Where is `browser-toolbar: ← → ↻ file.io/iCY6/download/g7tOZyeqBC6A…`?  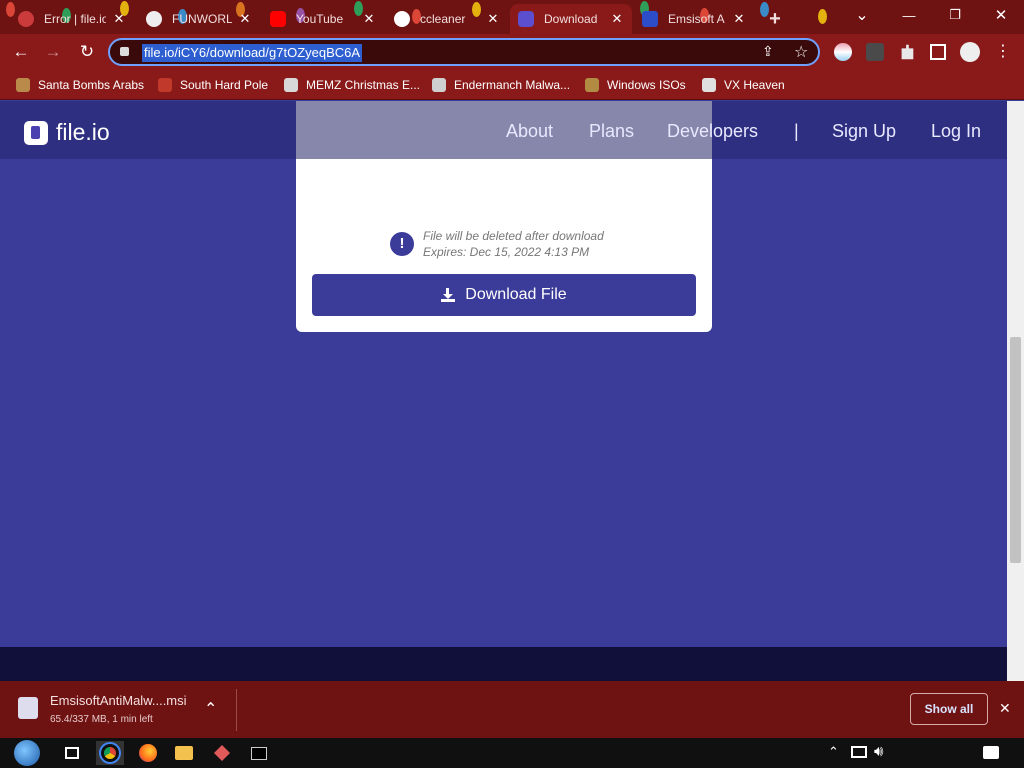 browser-toolbar: ← → ↻ file.io/iCY6/download/g7tOZyeqBC6A… is located at coordinates (512, 52).